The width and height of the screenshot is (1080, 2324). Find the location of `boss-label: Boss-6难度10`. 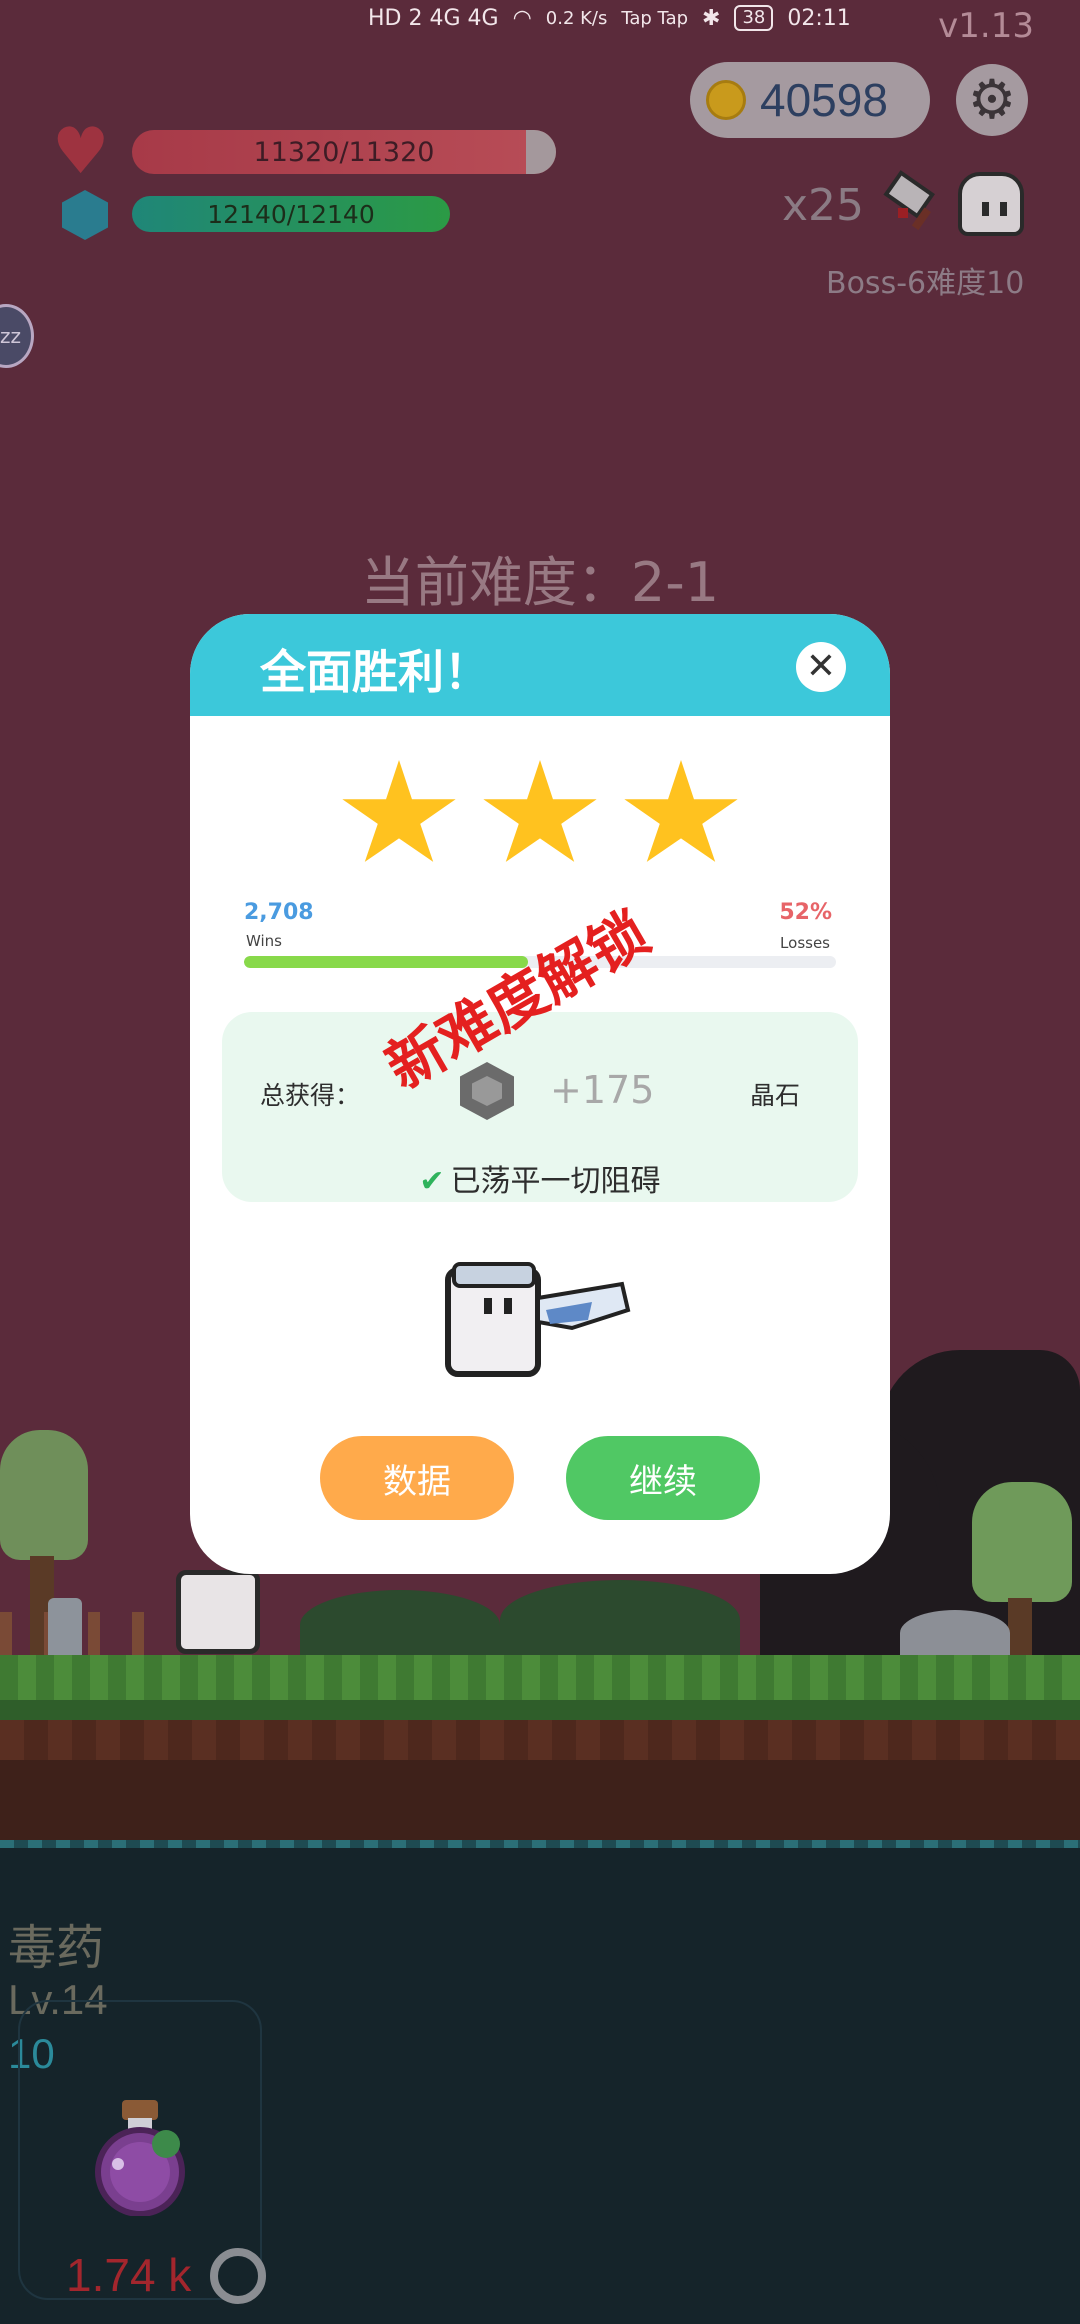

boss-label: Boss-6难度10 is located at coordinates (925, 283).